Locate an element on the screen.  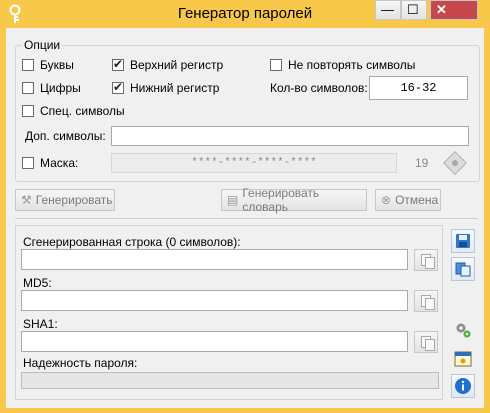
mask-apply-button is located at coordinates (455, 163).